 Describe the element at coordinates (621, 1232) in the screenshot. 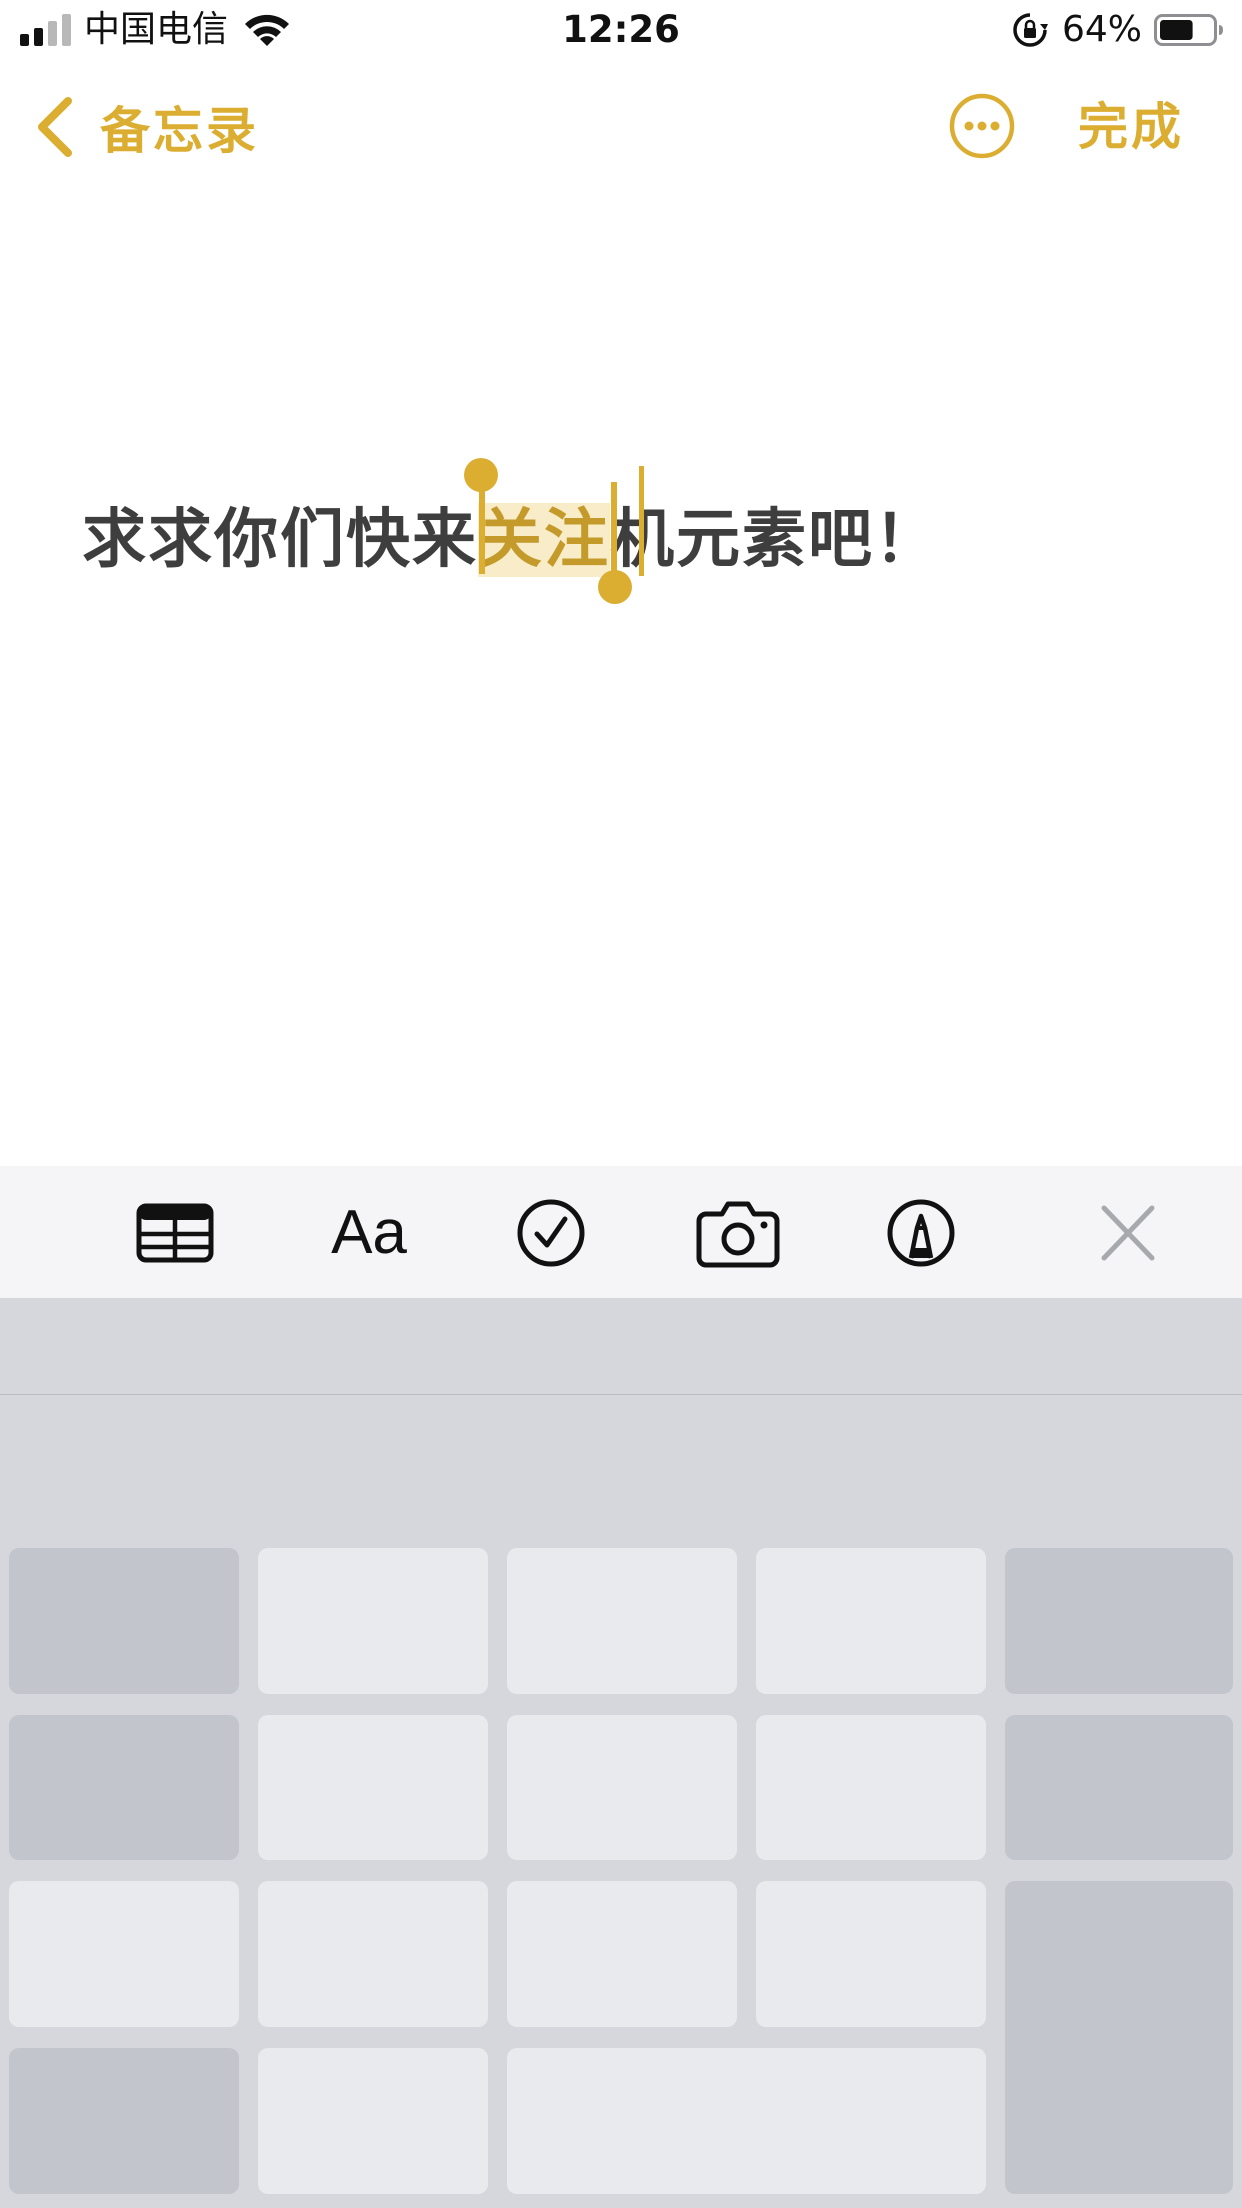

I see `formatting-toolbar: Aa` at that location.